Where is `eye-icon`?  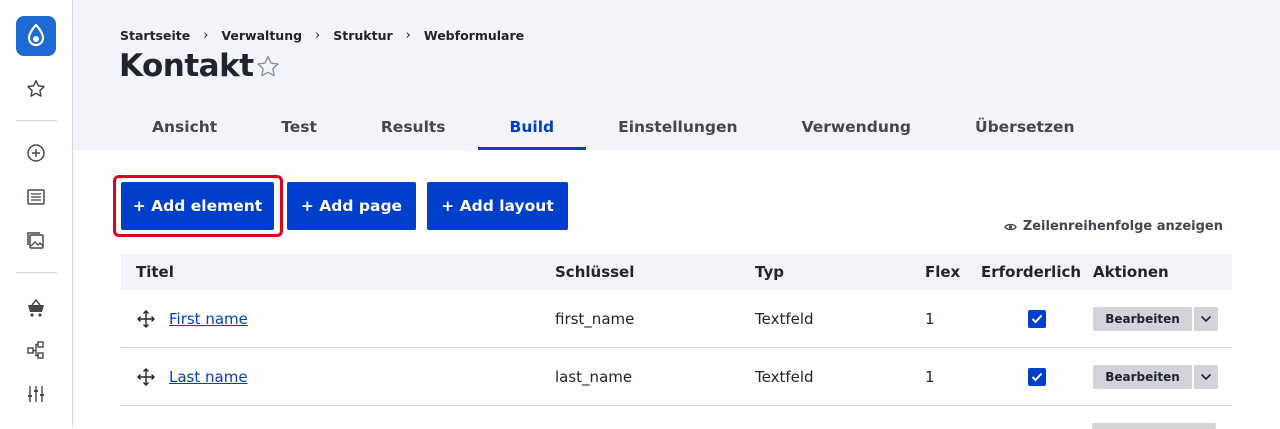 eye-icon is located at coordinates (1010, 226).